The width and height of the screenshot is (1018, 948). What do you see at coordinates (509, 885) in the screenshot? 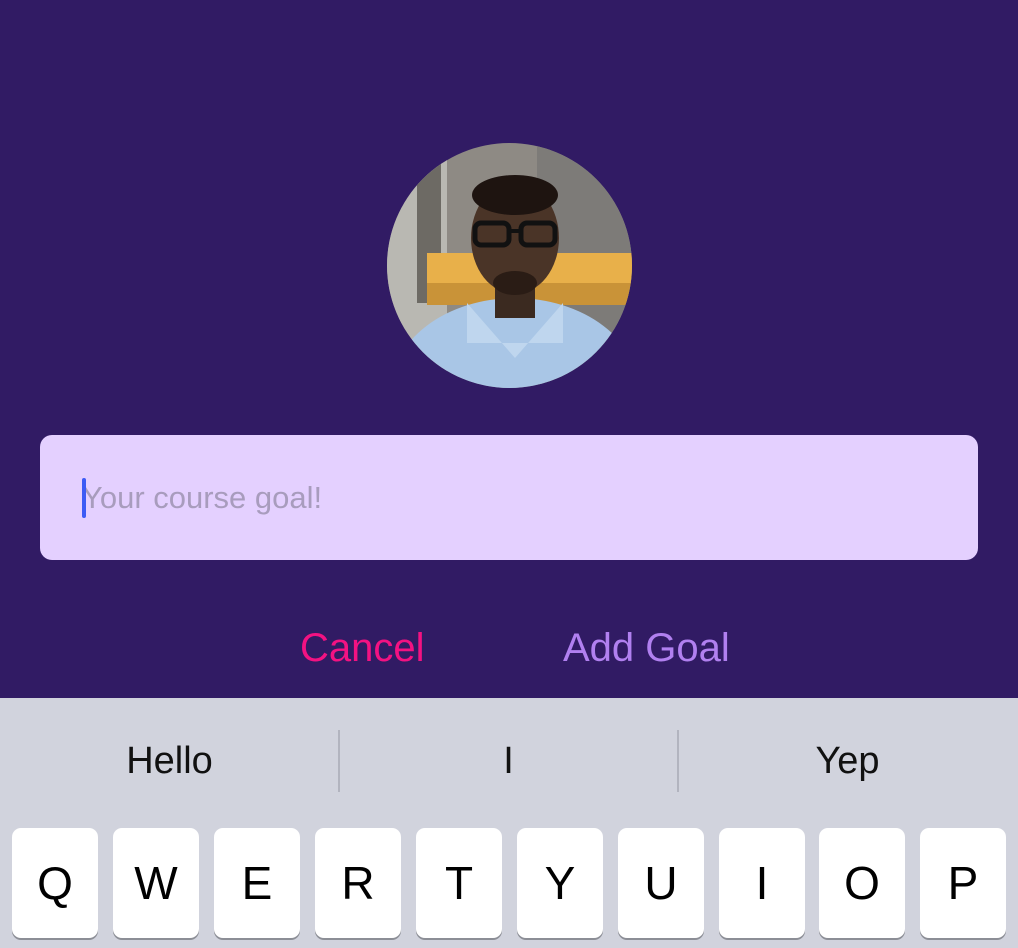
I see `keyboard-row-top: Q W E R T Y U I O P` at bounding box center [509, 885].